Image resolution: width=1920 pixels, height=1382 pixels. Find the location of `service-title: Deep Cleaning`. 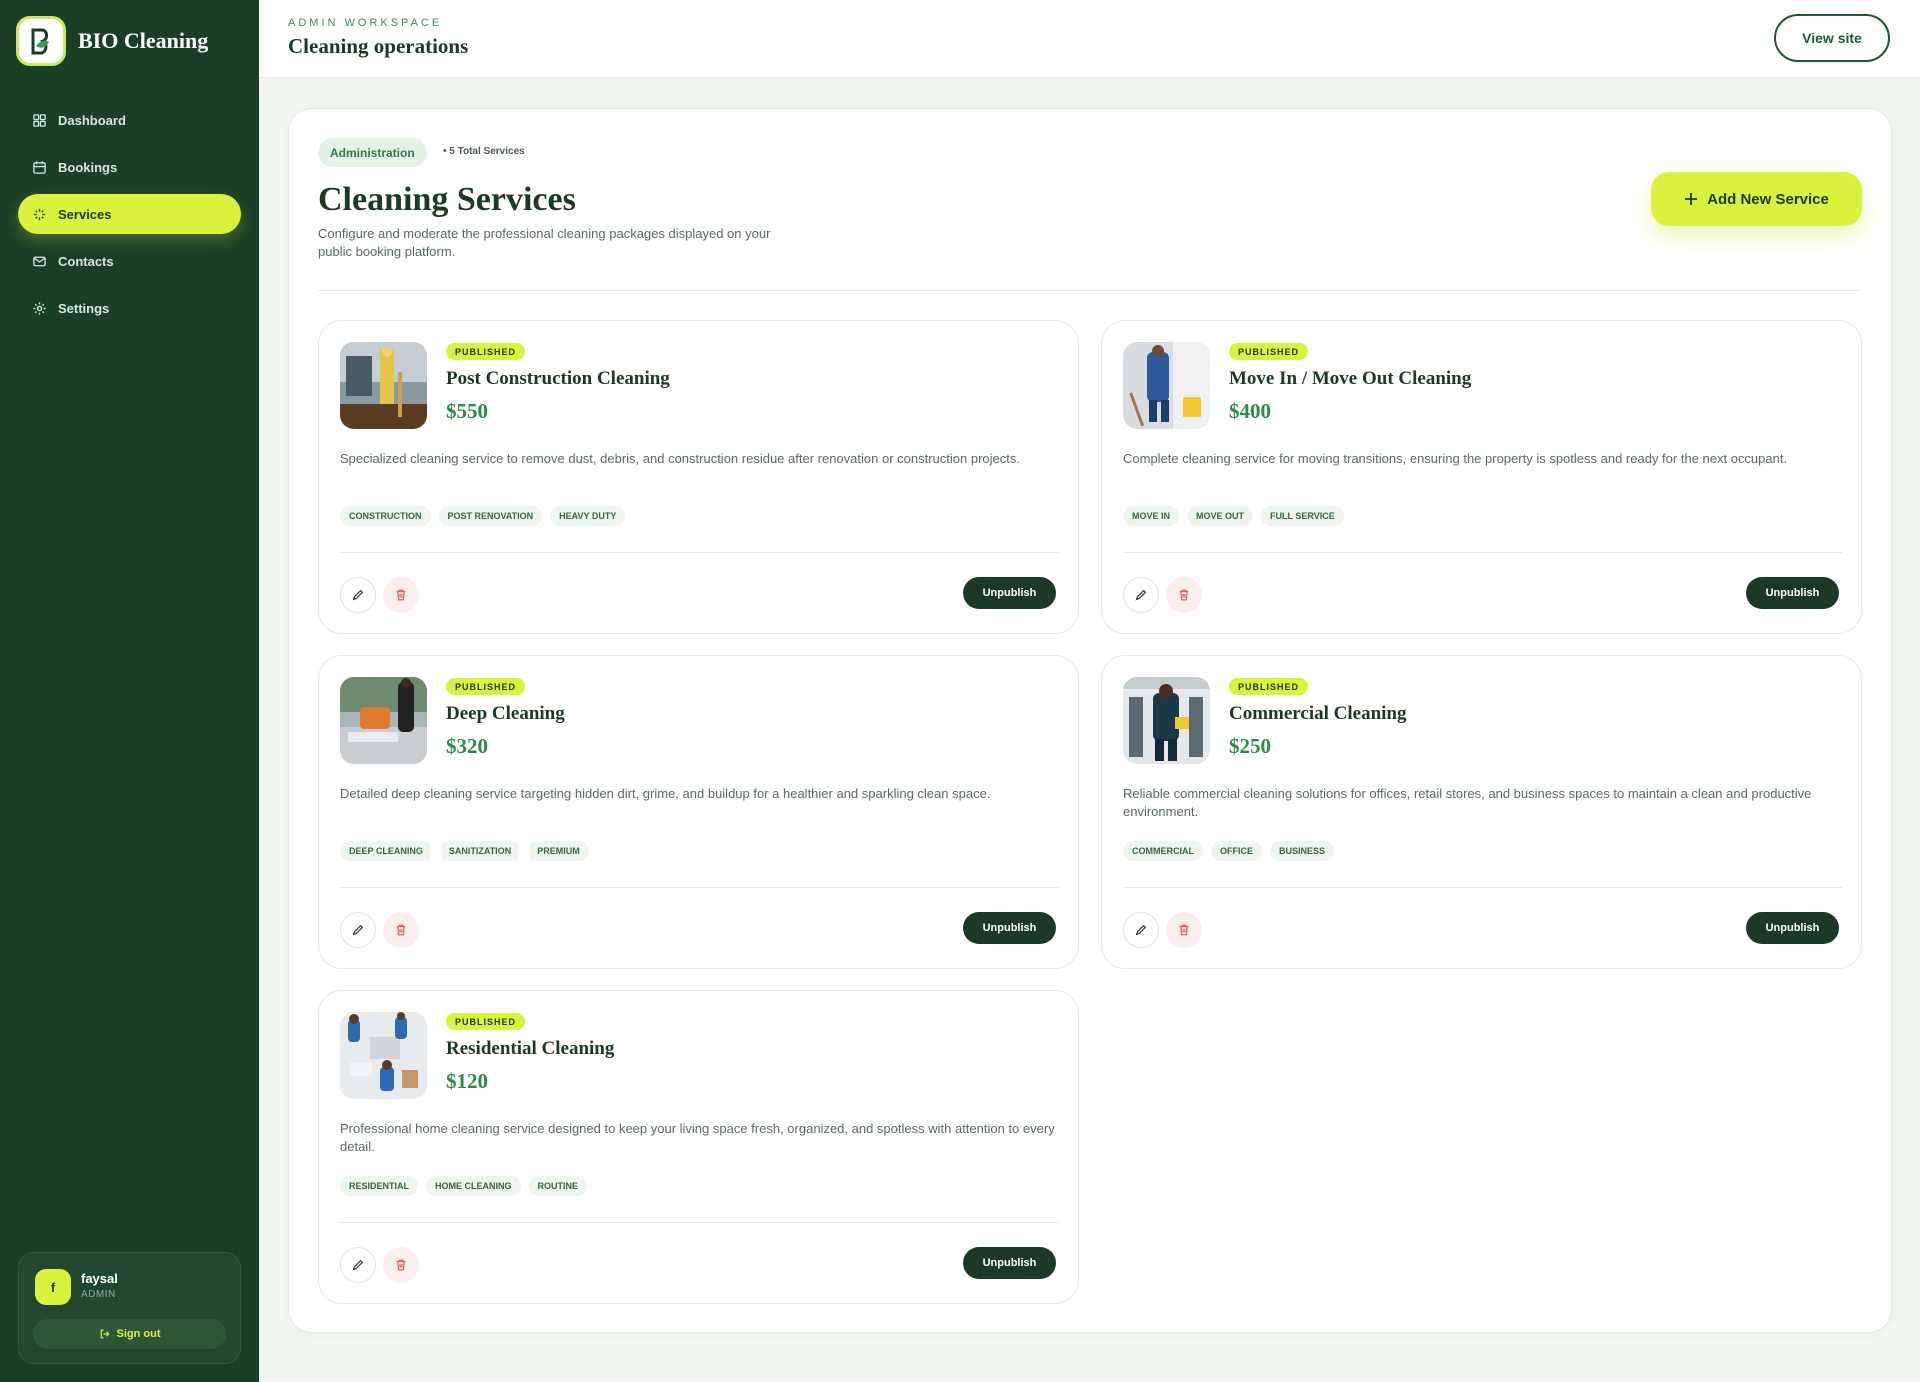

service-title: Deep Cleaning is located at coordinates (505, 713).